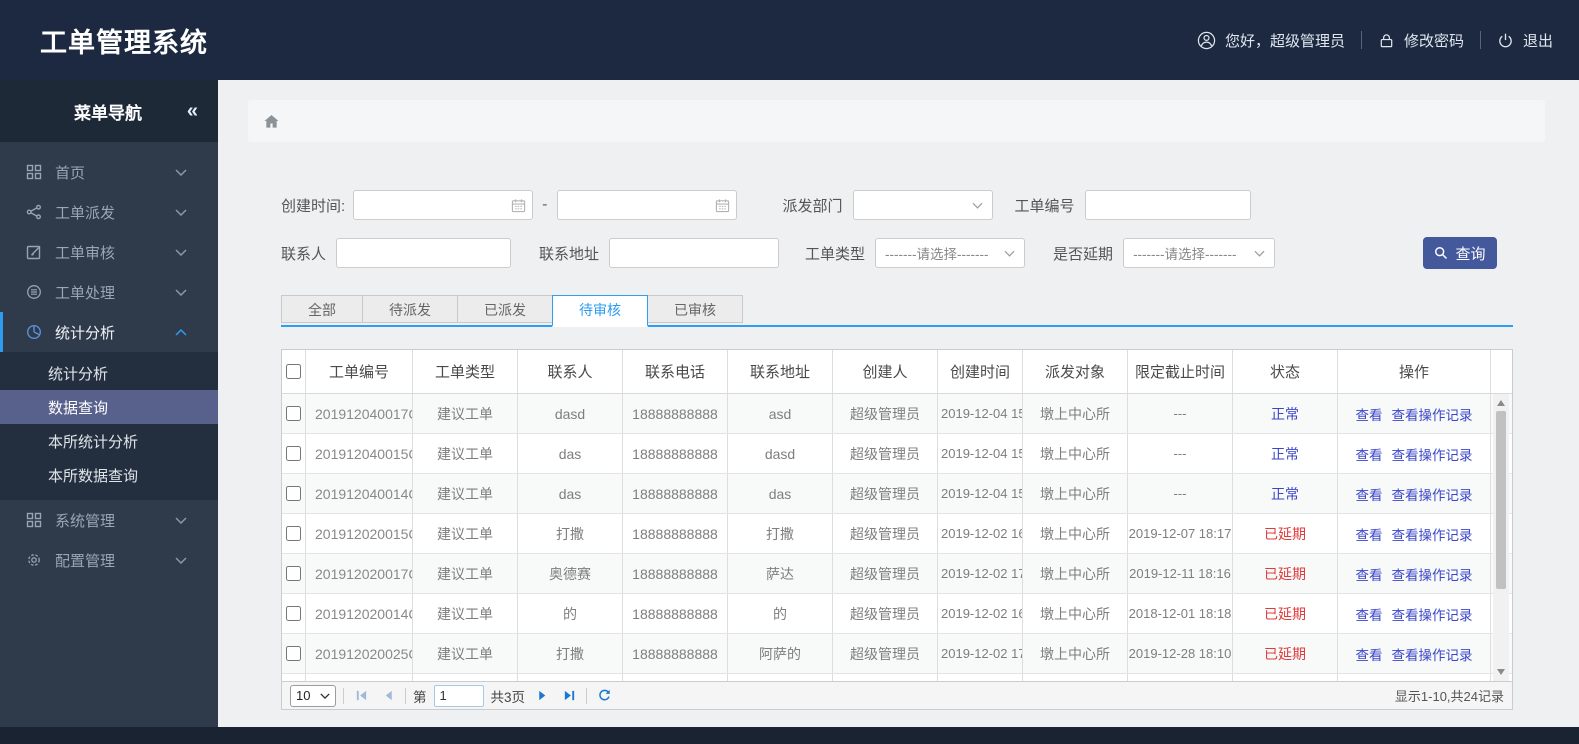 Image resolution: width=1579 pixels, height=744 pixels. I want to click on scroll-down-icon, so click(1501, 672).